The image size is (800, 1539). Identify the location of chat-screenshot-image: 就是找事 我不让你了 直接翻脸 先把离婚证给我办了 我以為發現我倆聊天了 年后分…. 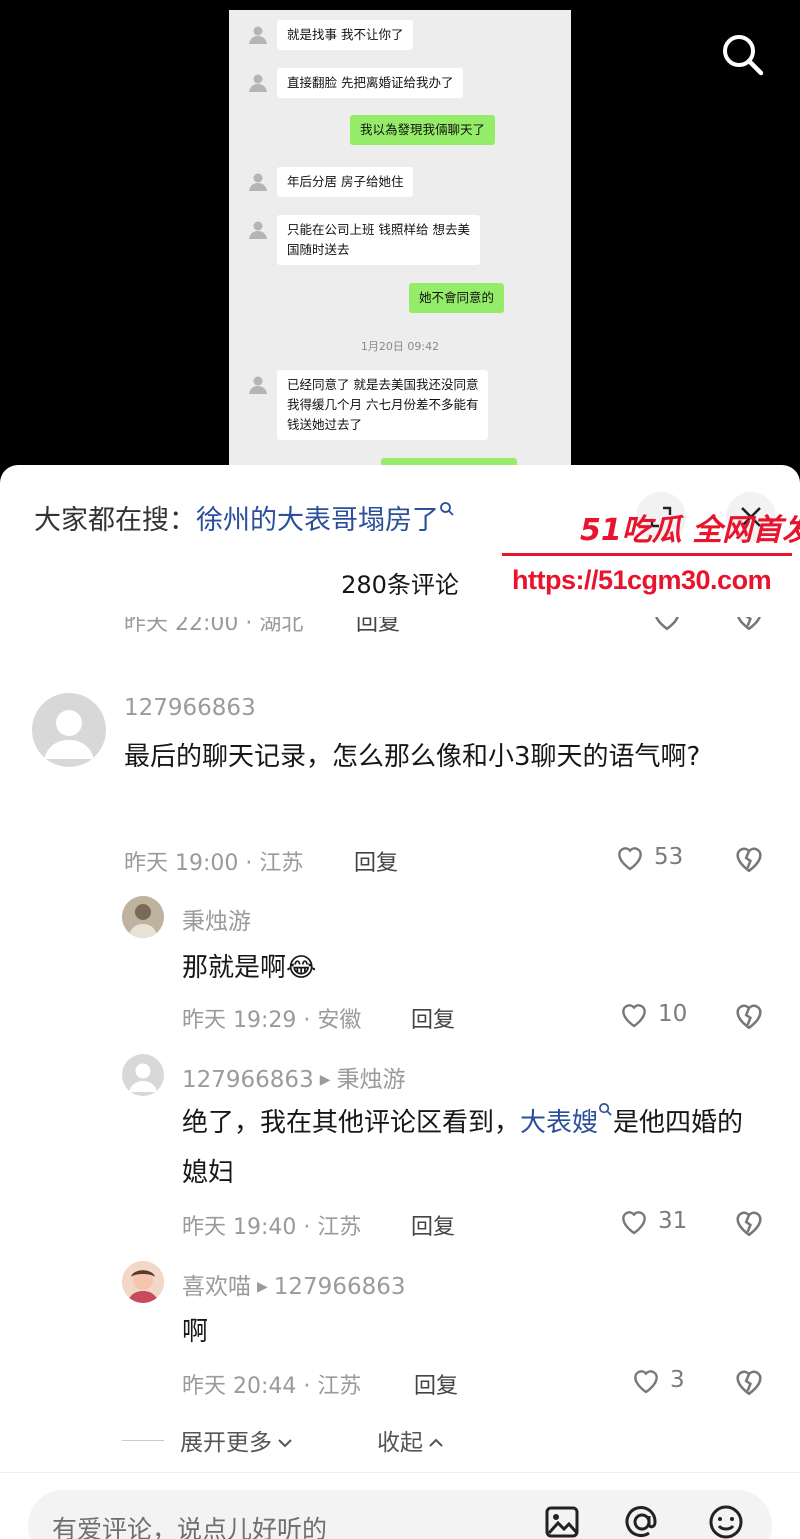
(400, 240).